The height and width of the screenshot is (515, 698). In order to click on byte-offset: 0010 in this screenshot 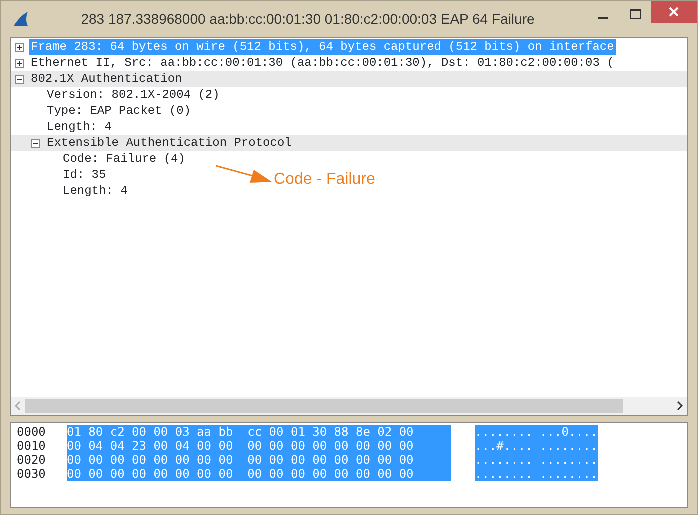, I will do `click(32, 446)`.